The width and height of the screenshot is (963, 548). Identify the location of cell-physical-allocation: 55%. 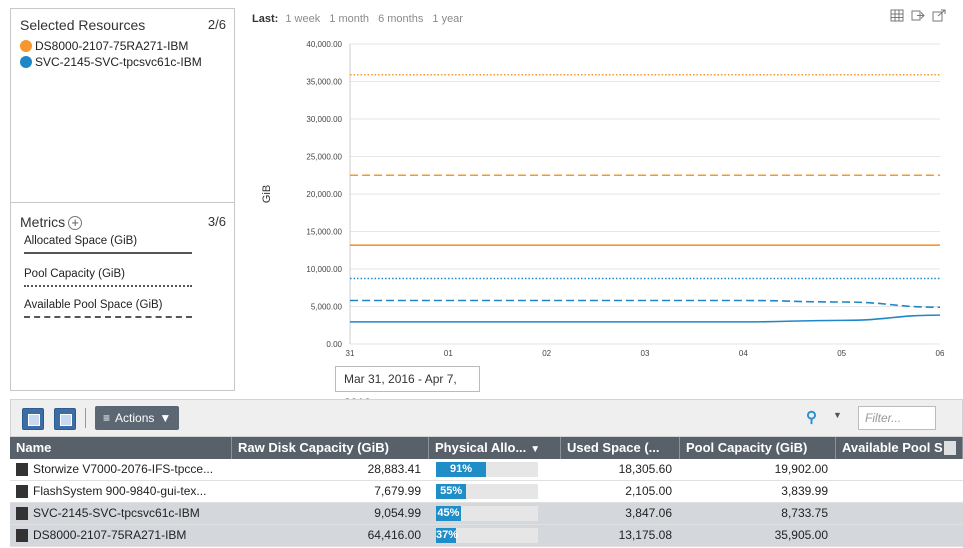
(495, 491).